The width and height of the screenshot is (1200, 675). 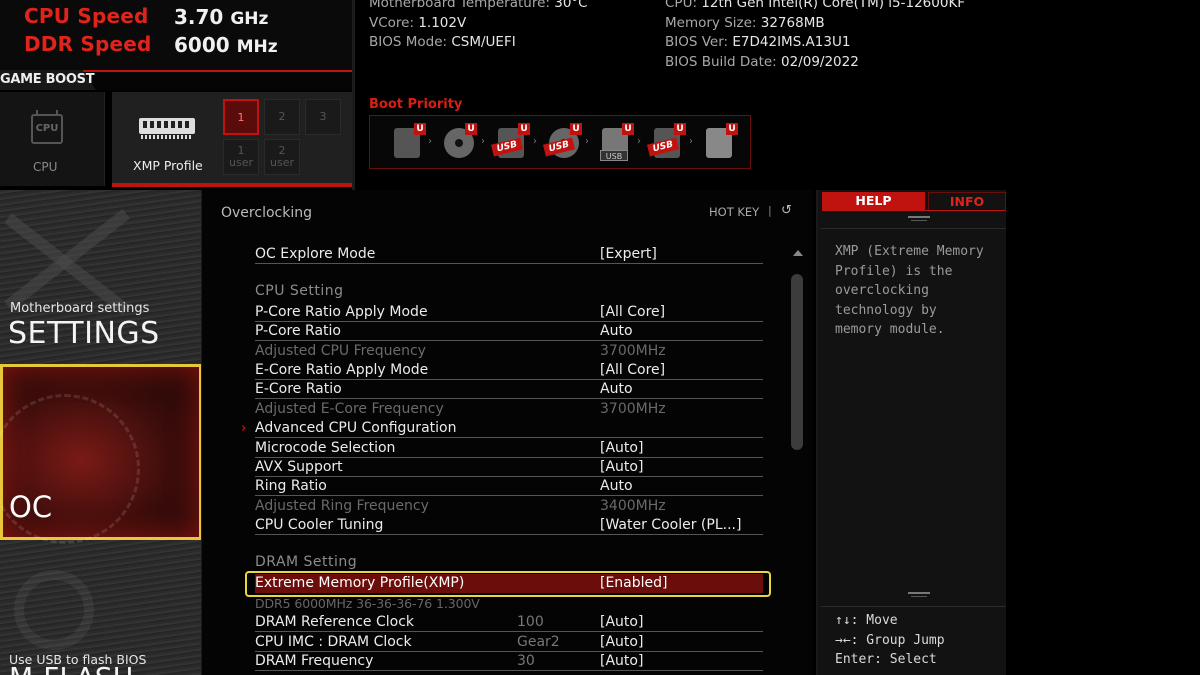 What do you see at coordinates (734, 212) in the screenshot?
I see `hotkey-button: HOT KEY` at bounding box center [734, 212].